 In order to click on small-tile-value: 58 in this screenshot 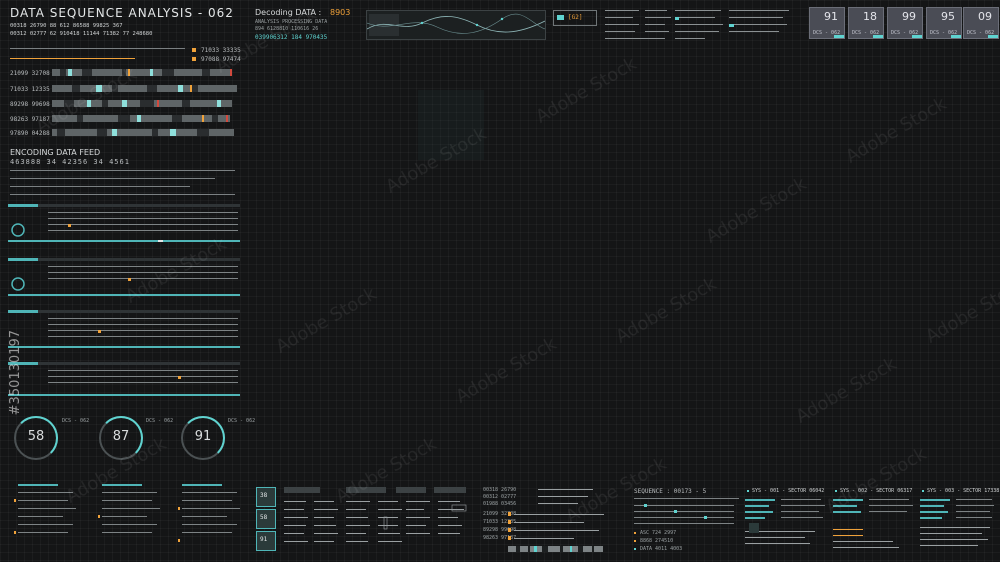, I will do `click(264, 517)`.